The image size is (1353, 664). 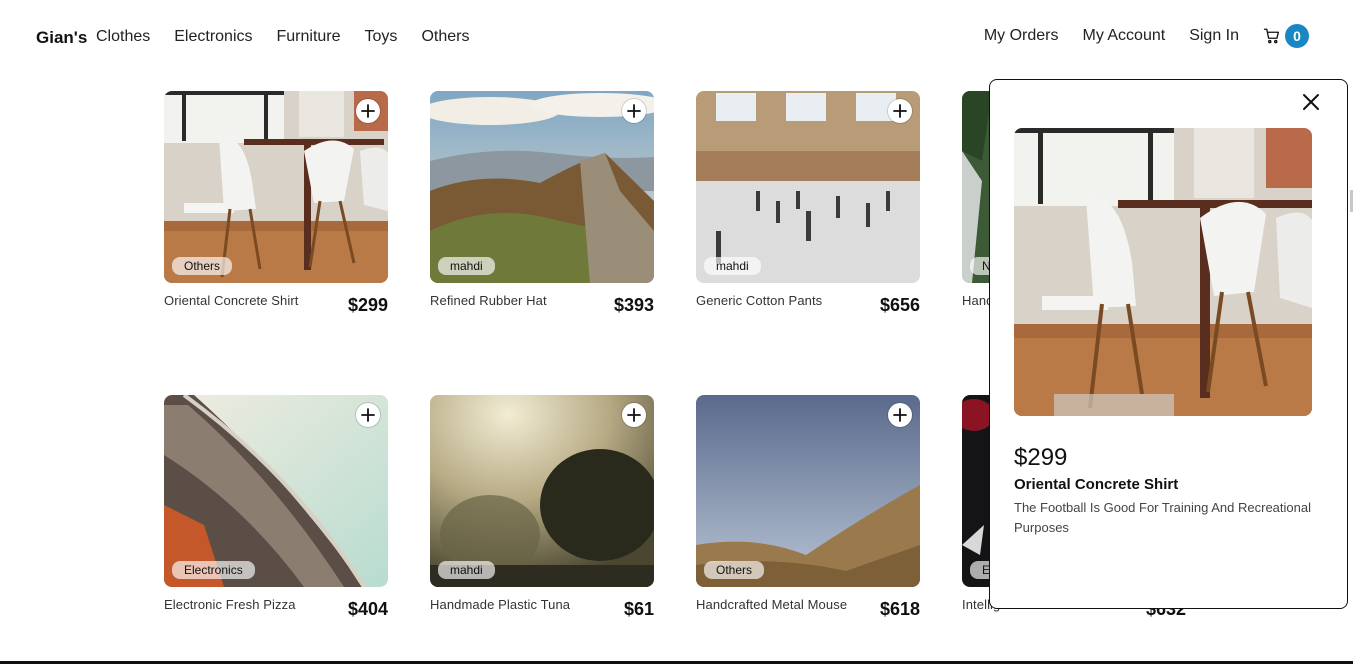 I want to click on account-links: My Orders My Account Sign In 0, so click(x=1146, y=36).